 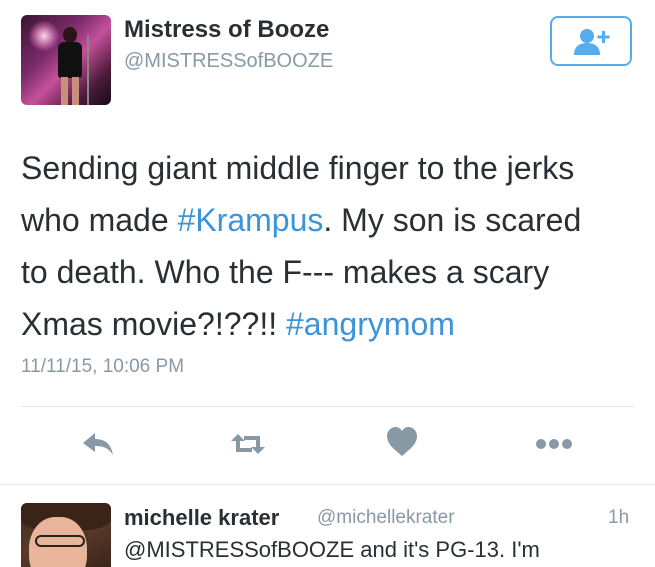 I want to click on more-options-button, so click(x=554, y=444).